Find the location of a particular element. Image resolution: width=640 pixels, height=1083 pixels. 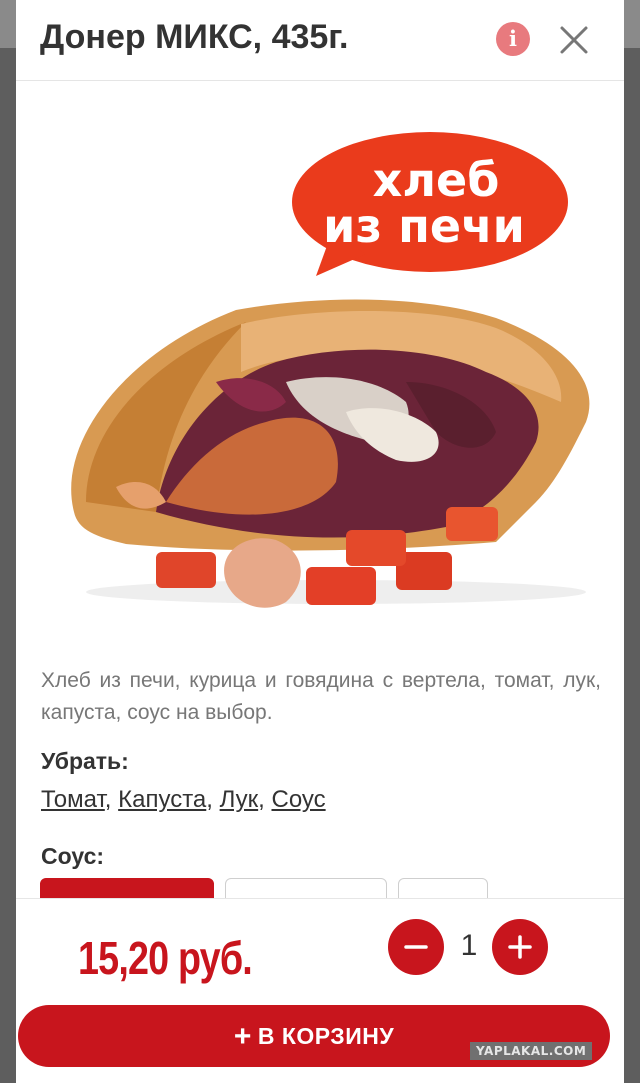

minus-icon is located at coordinates (416, 947).